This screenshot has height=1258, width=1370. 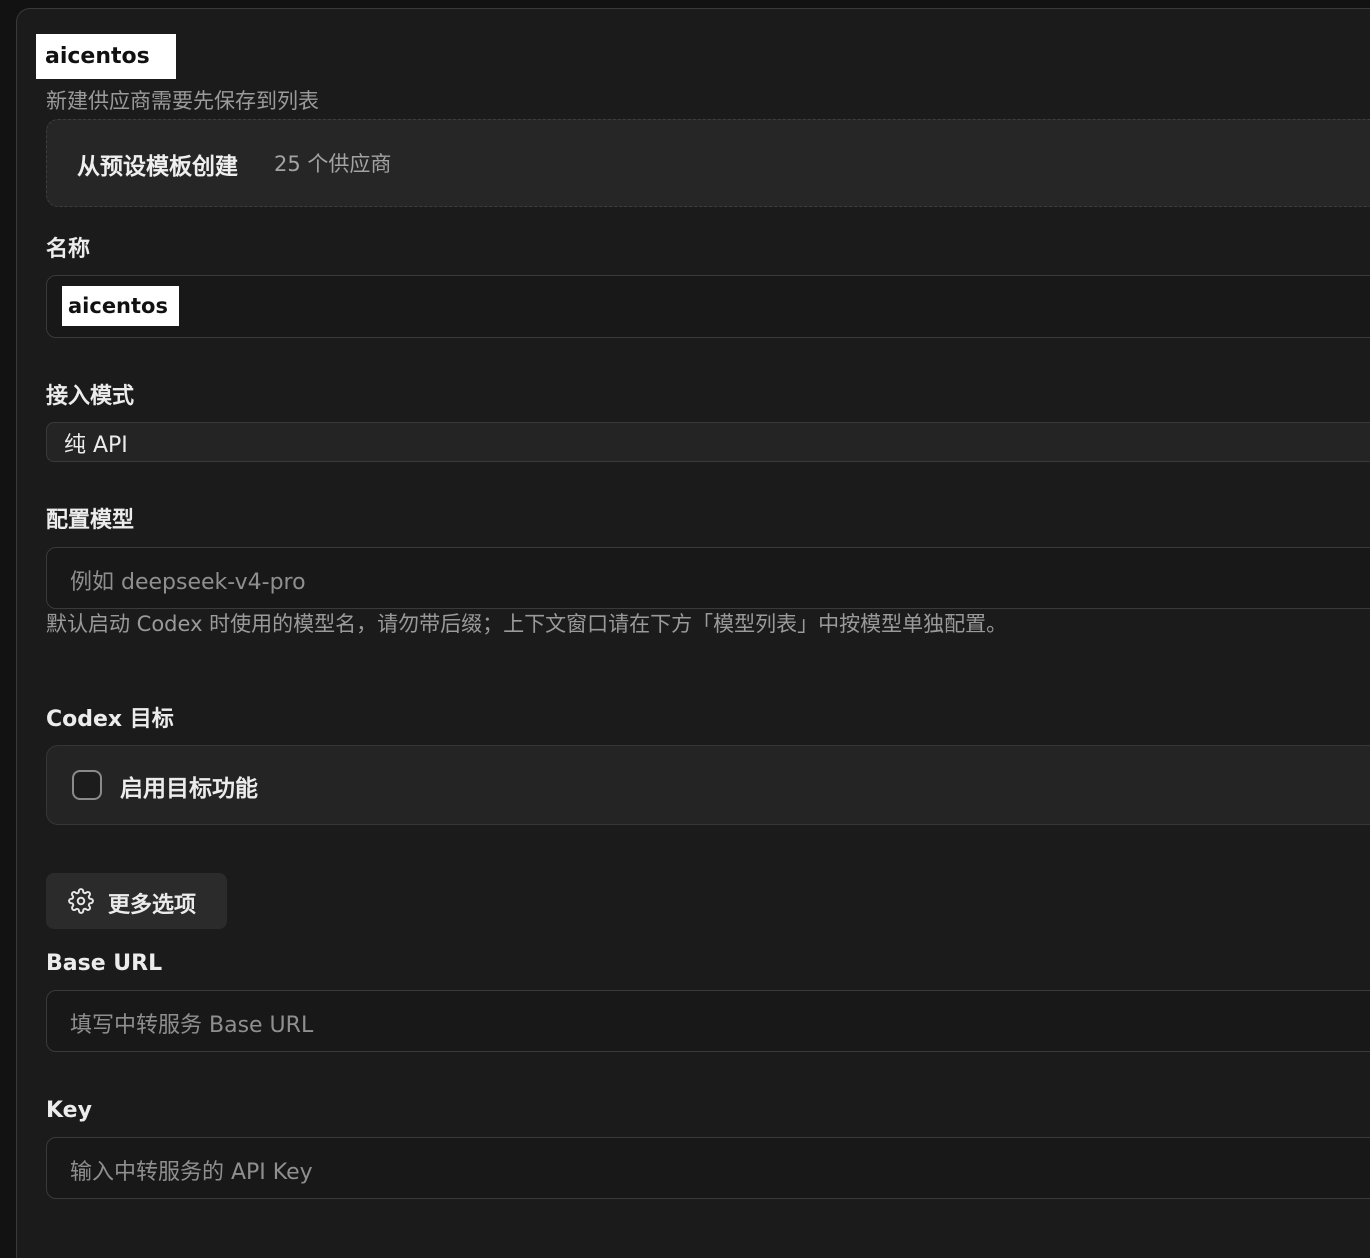 I want to click on template-count: 25 个供应商, so click(x=333, y=164).